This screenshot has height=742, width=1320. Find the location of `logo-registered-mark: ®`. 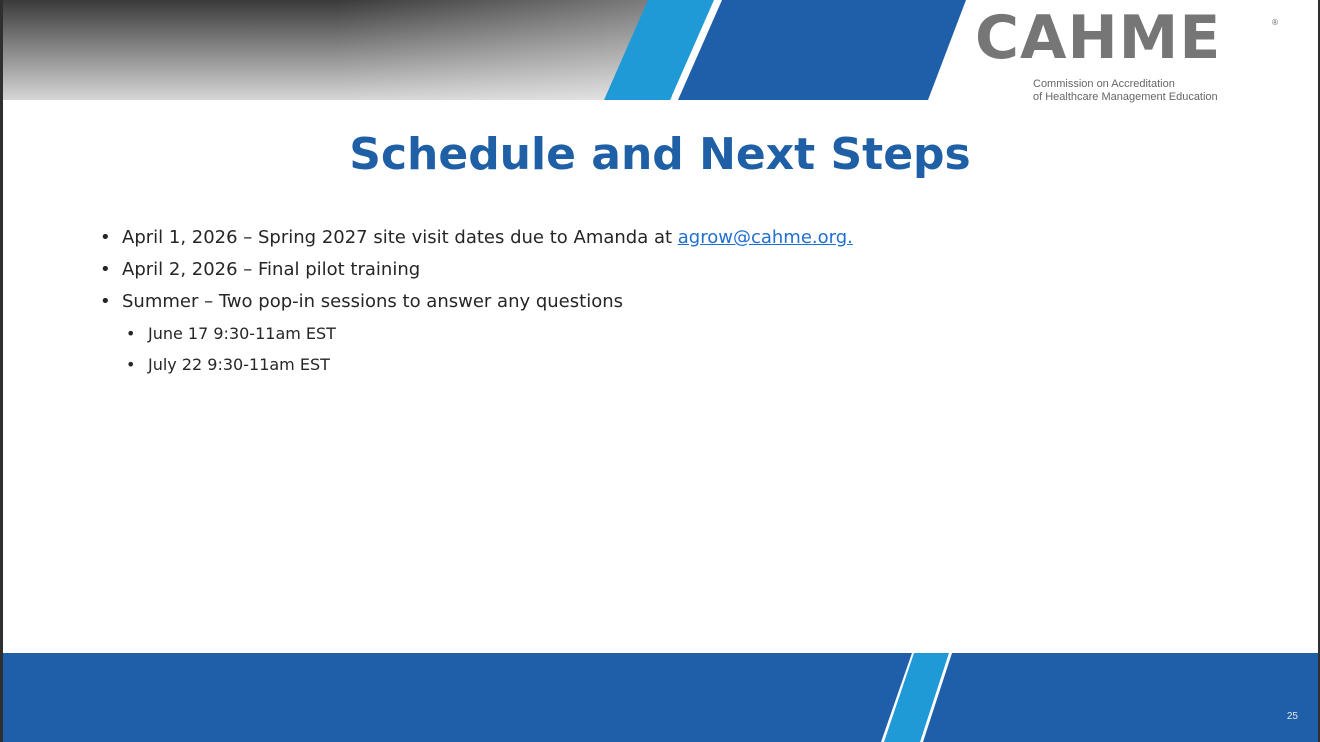

logo-registered-mark: ® is located at coordinates (1275, 22).